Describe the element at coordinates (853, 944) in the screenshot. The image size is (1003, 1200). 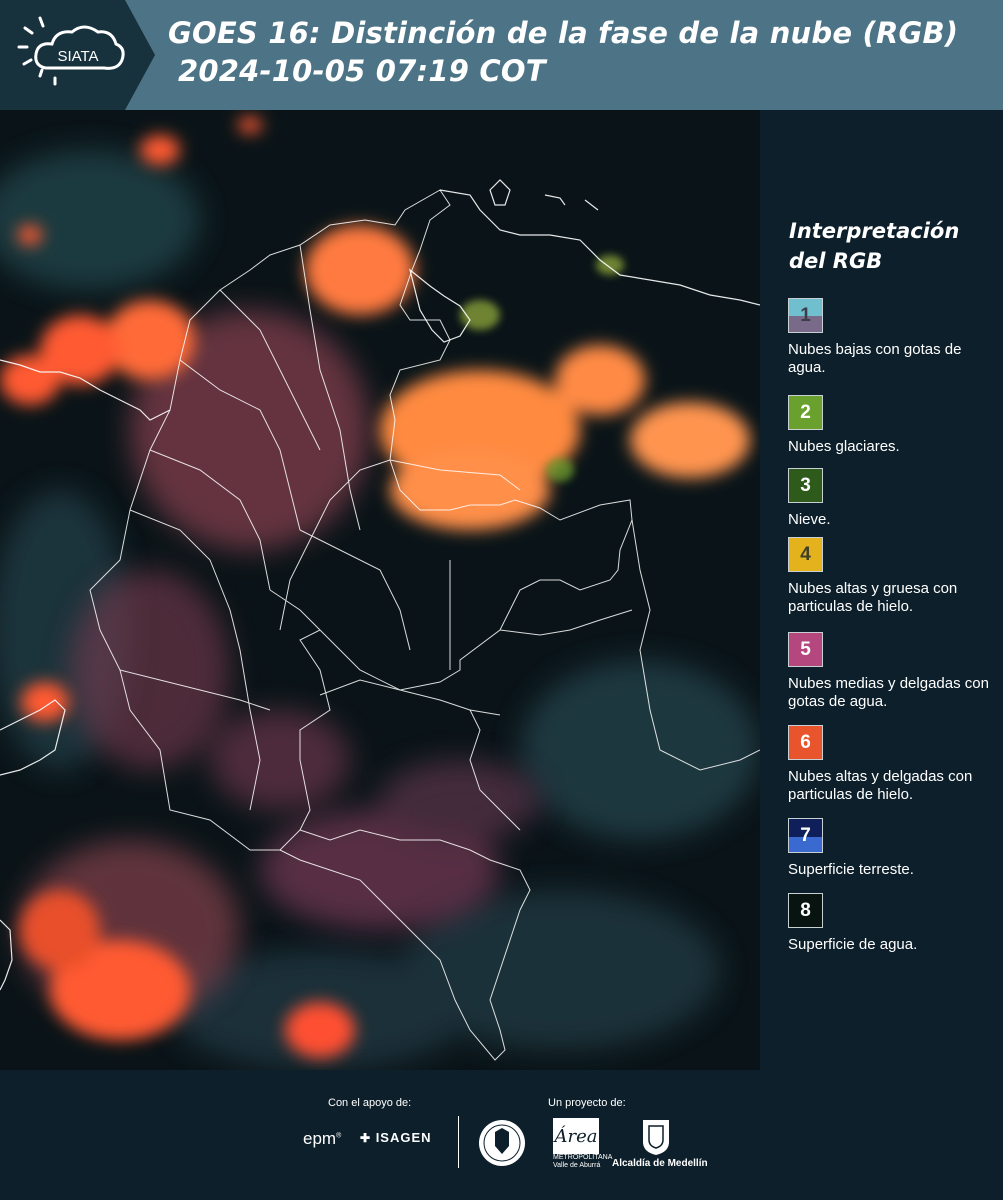
I see `legend-label-8: Superficie de agua.` at that location.